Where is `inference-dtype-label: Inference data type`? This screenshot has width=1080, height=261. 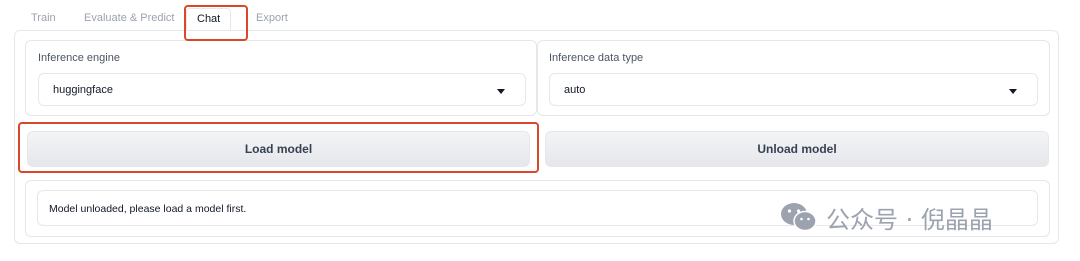
inference-dtype-label: Inference data type is located at coordinates (596, 58).